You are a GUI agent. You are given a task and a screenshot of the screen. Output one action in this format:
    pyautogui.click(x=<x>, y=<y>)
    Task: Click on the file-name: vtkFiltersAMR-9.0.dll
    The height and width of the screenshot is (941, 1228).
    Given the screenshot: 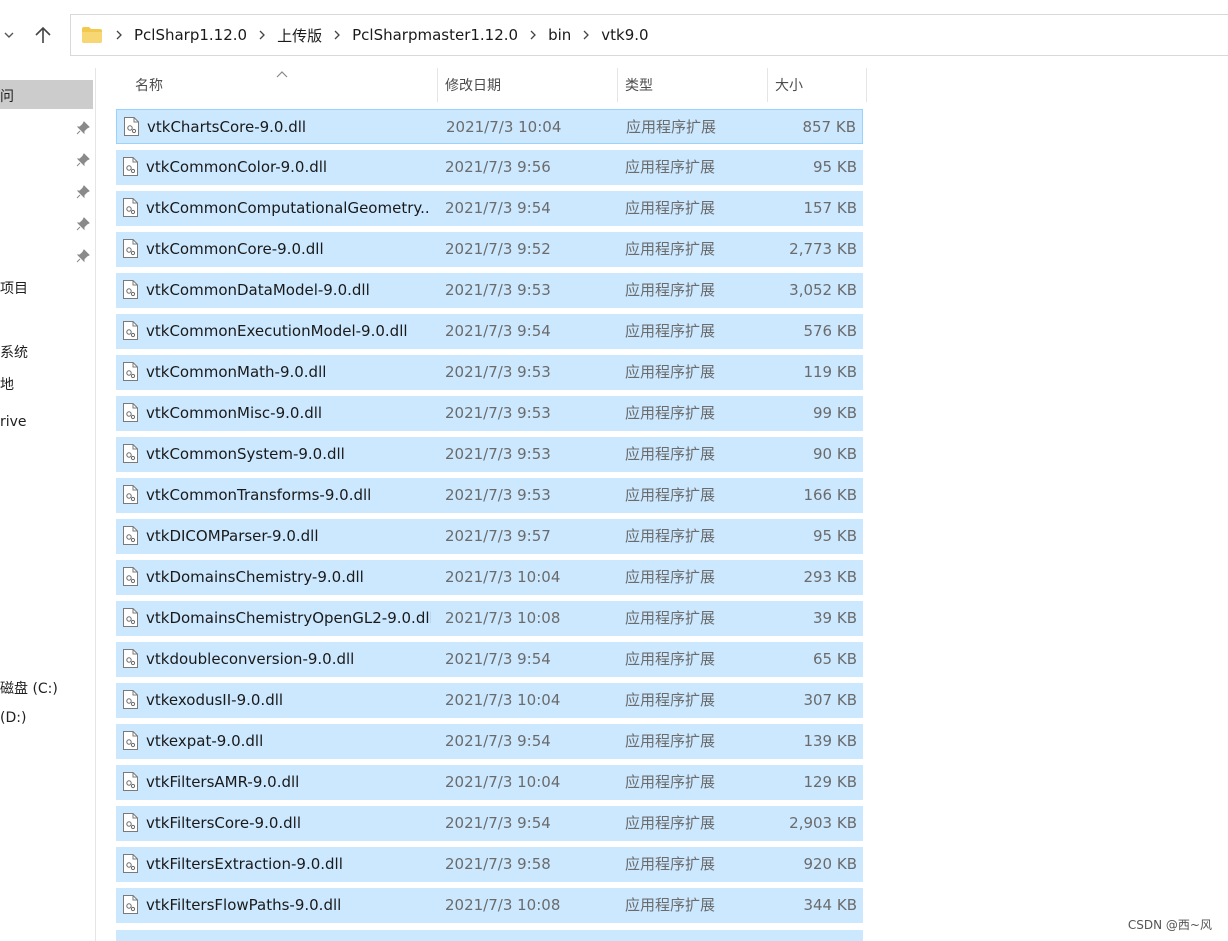 What is the action you would take?
    pyautogui.click(x=288, y=782)
    